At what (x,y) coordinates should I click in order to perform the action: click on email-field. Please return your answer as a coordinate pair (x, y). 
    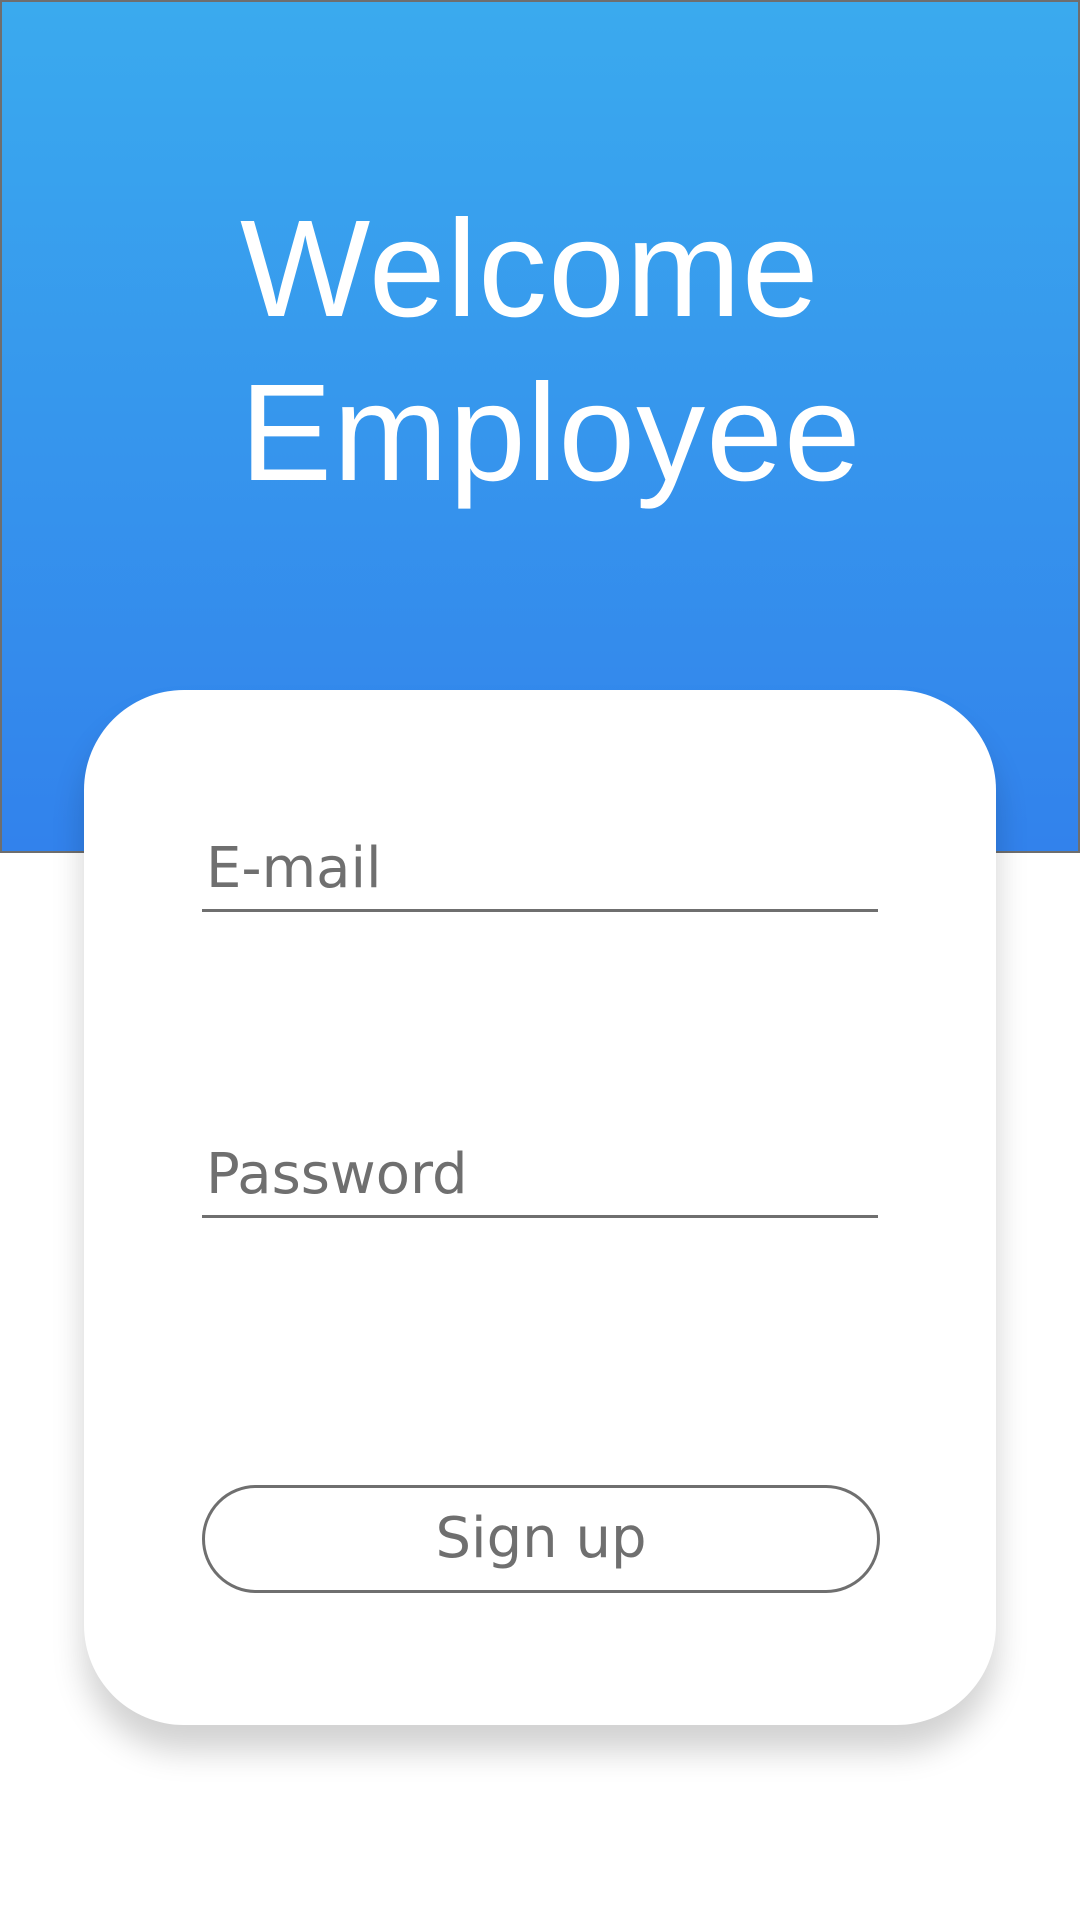
    Looking at the image, I should click on (540, 867).